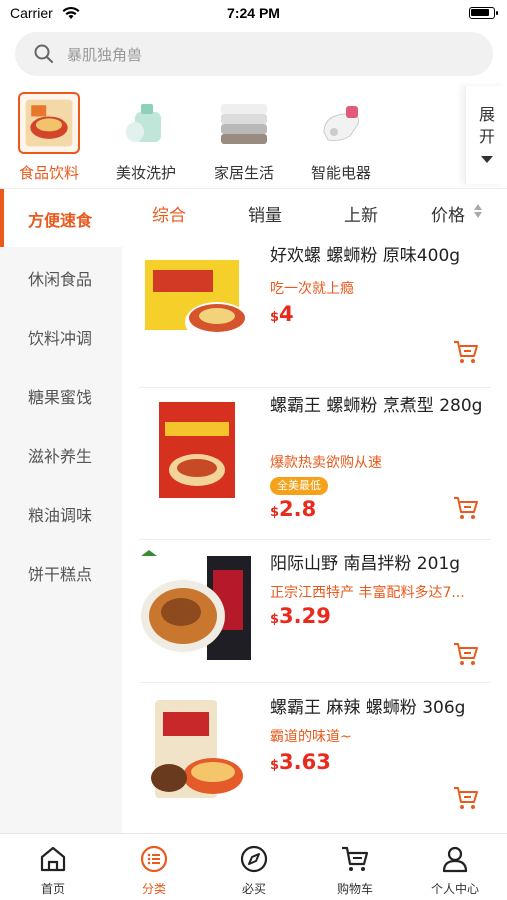 The image size is (507, 900). What do you see at coordinates (479, 212) in the screenshot?
I see `sort-toggle-icon` at bounding box center [479, 212].